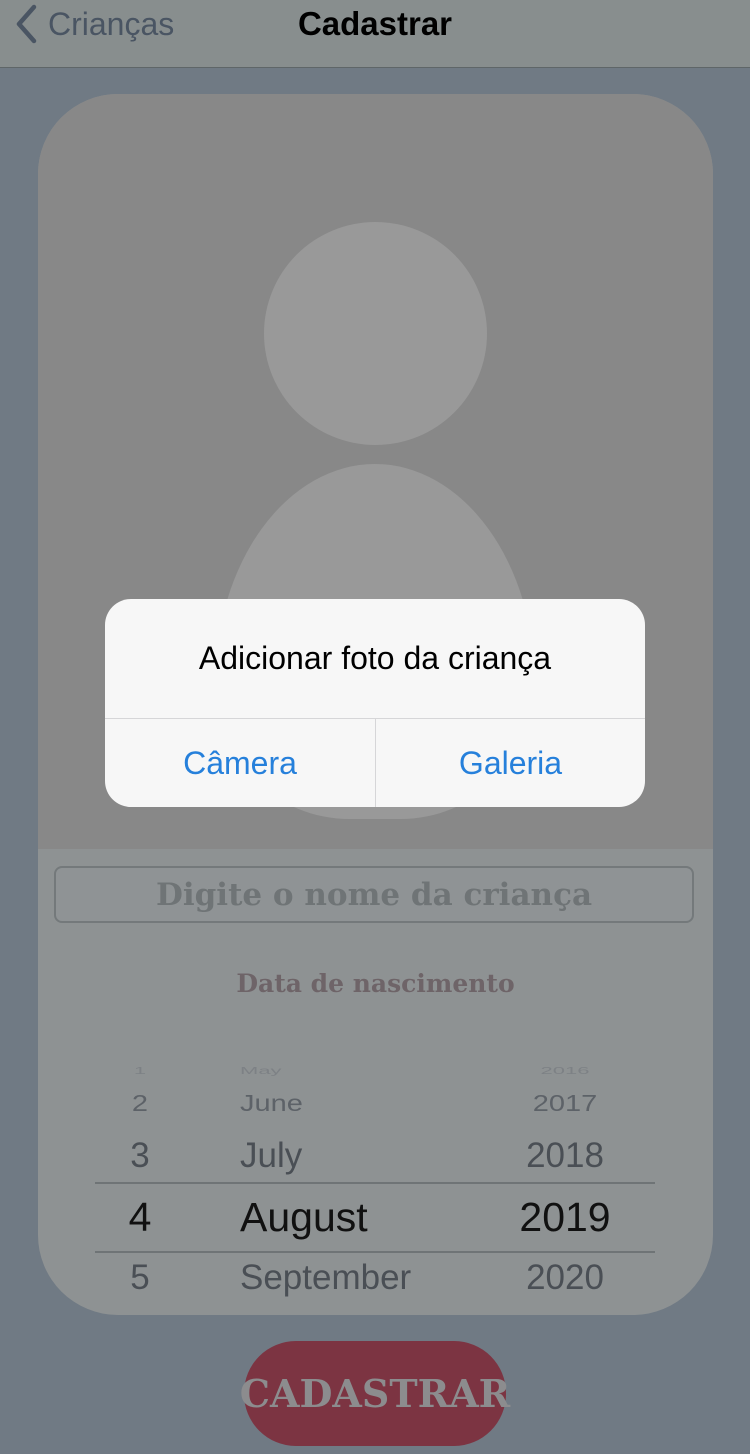 This screenshot has width=750, height=1454. Describe the element at coordinates (261, 1071) in the screenshot. I see `picker-month: May` at that location.